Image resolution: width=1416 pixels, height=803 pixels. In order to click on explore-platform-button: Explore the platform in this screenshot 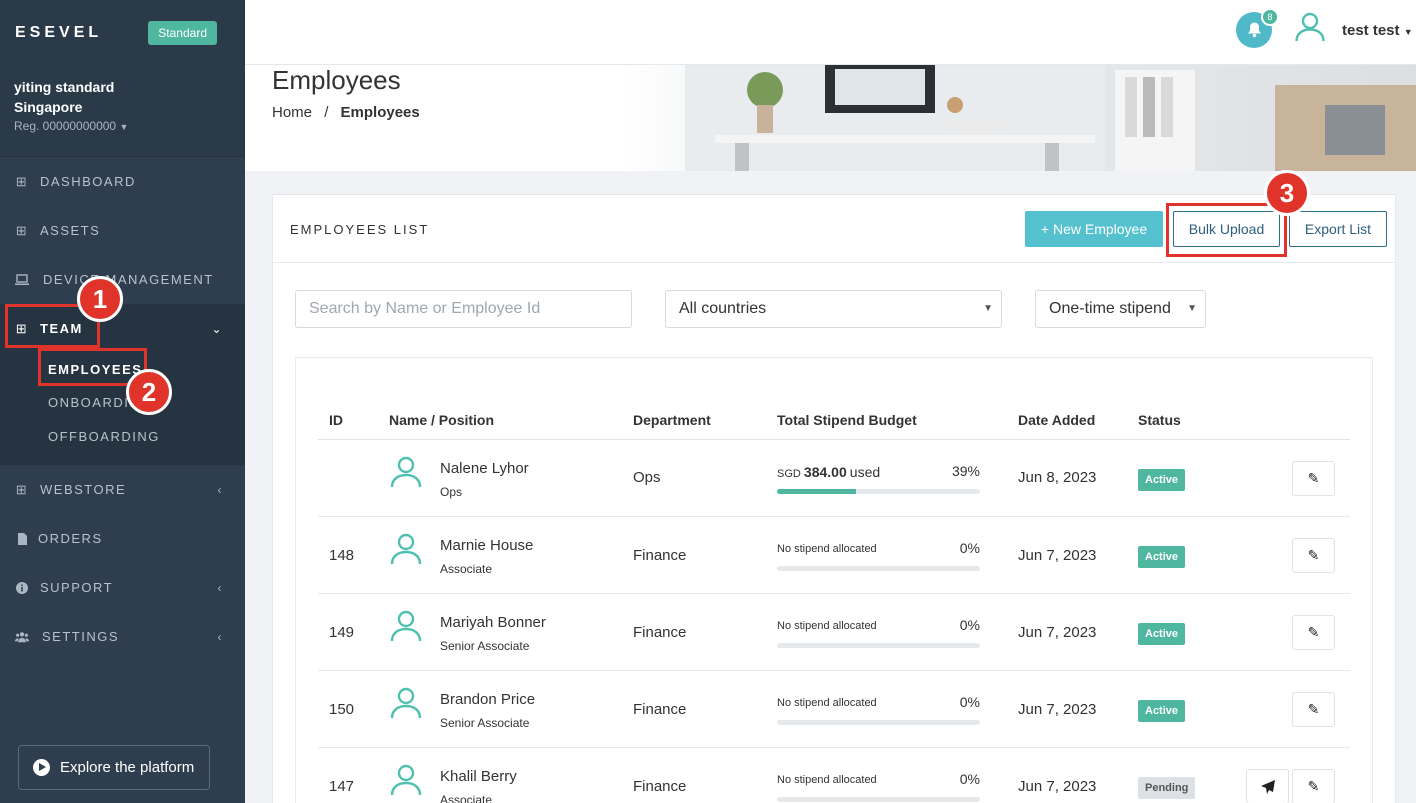, I will do `click(114, 767)`.